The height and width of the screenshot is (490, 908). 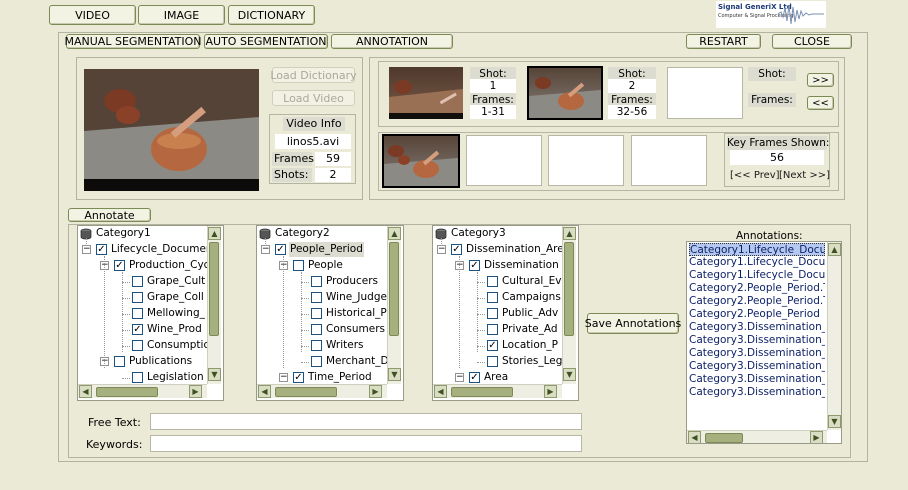 What do you see at coordinates (356, 297) in the screenshot?
I see `tree-item-label: Wine_Judge` at bounding box center [356, 297].